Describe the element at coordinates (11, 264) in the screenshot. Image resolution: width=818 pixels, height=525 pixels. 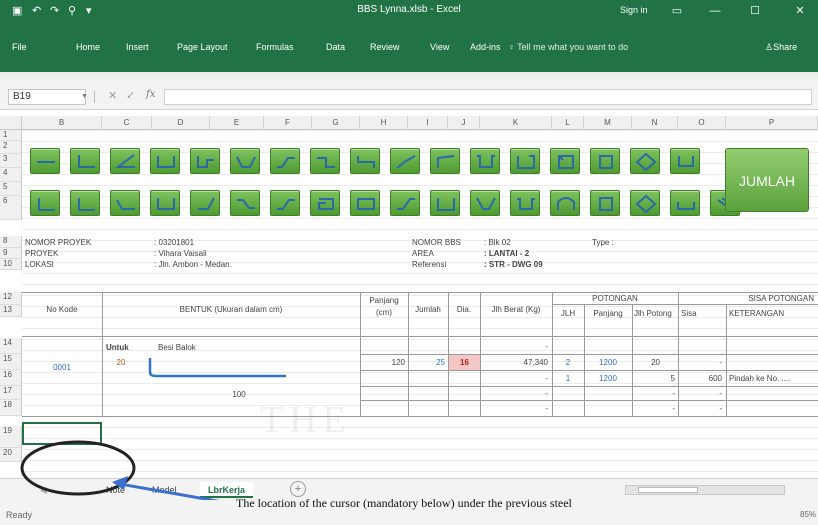
I see `row-header: 10` at that location.